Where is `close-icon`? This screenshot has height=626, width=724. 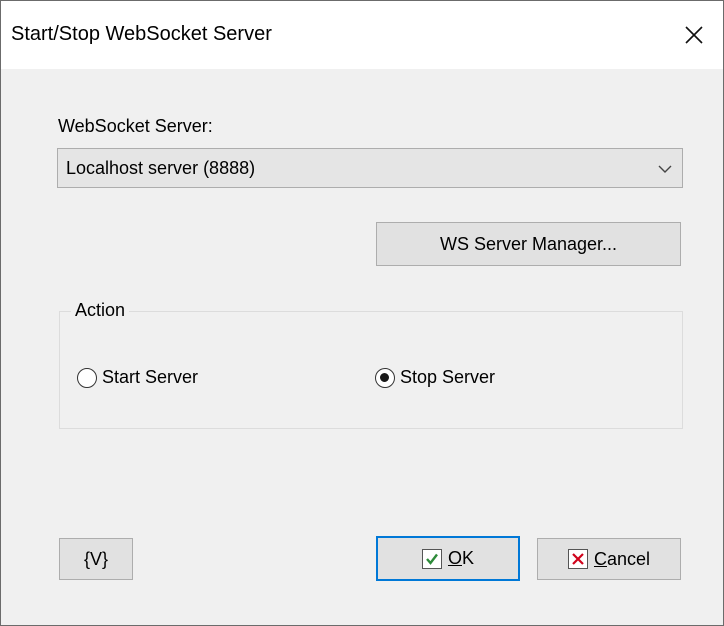
close-icon is located at coordinates (694, 35).